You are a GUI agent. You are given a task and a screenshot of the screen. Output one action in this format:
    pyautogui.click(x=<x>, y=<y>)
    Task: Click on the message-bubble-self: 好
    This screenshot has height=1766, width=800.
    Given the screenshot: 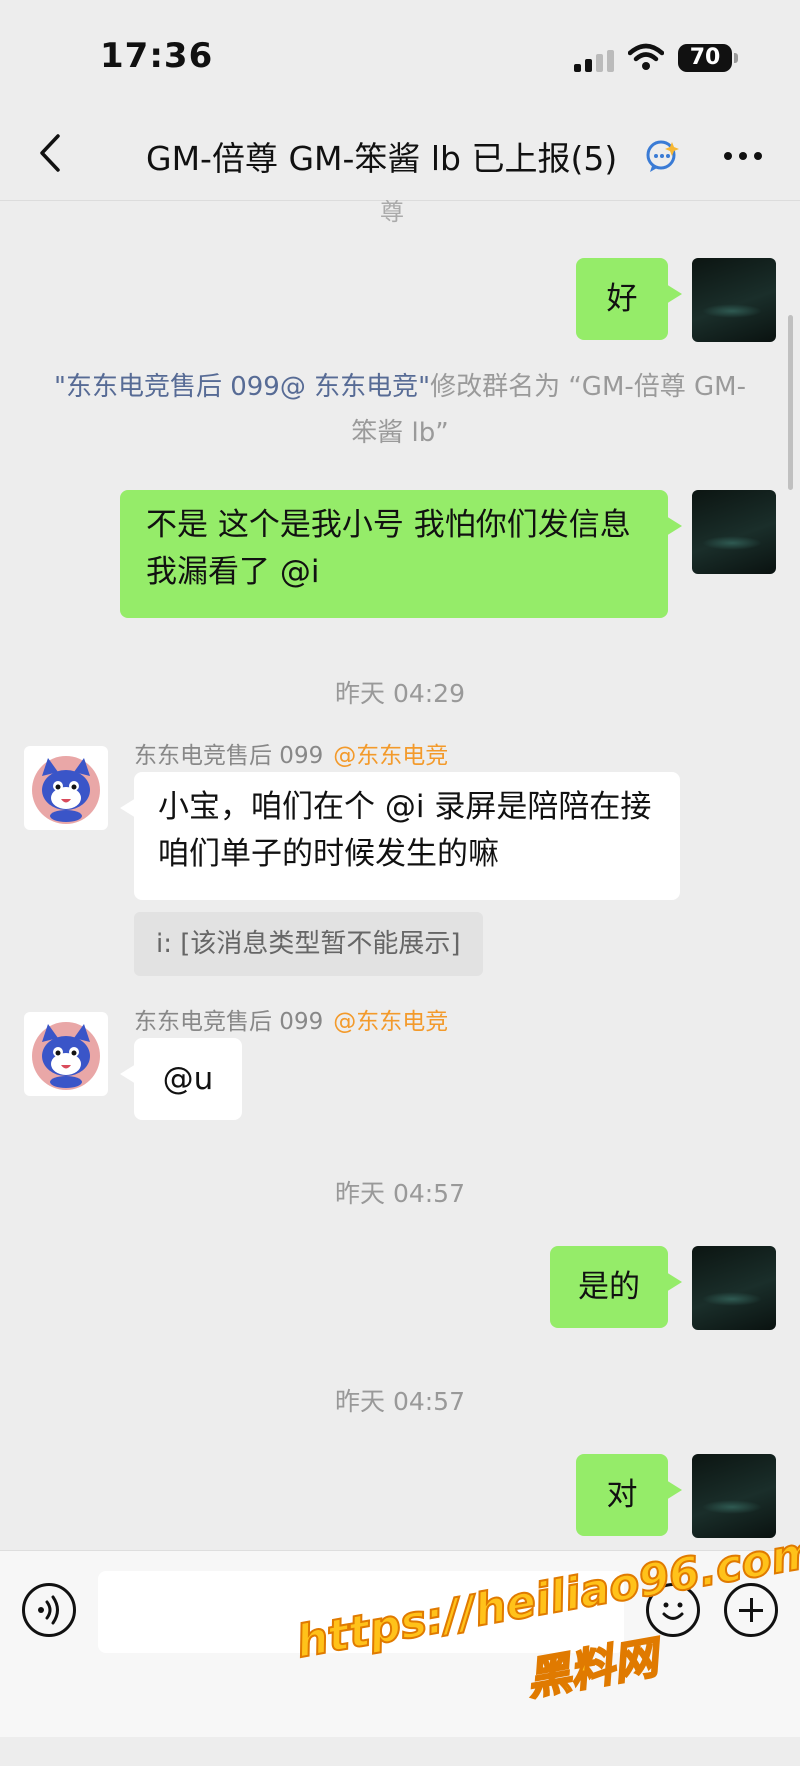 What is the action you would take?
    pyautogui.click(x=629, y=299)
    